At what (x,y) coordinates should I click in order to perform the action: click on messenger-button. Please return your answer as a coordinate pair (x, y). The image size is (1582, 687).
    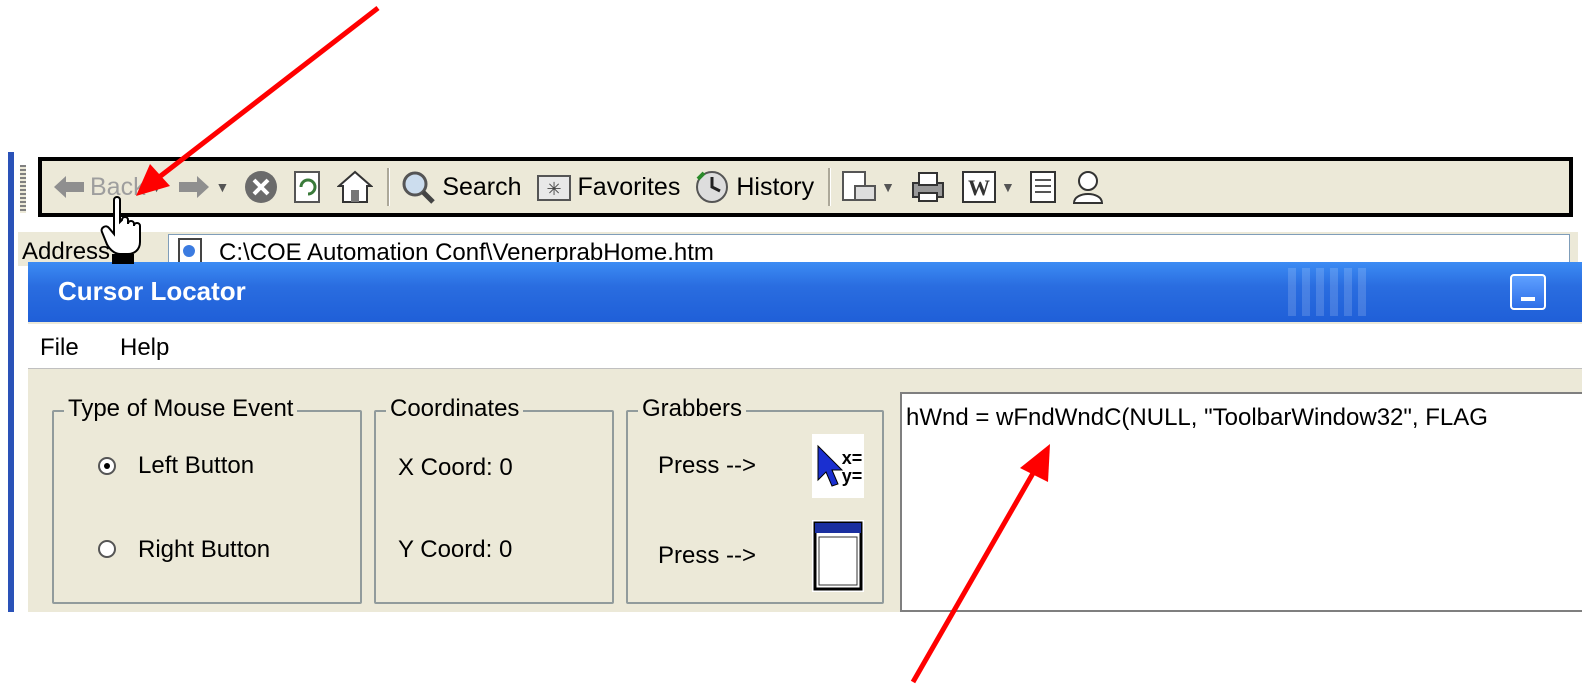
    Looking at the image, I should click on (1088, 187).